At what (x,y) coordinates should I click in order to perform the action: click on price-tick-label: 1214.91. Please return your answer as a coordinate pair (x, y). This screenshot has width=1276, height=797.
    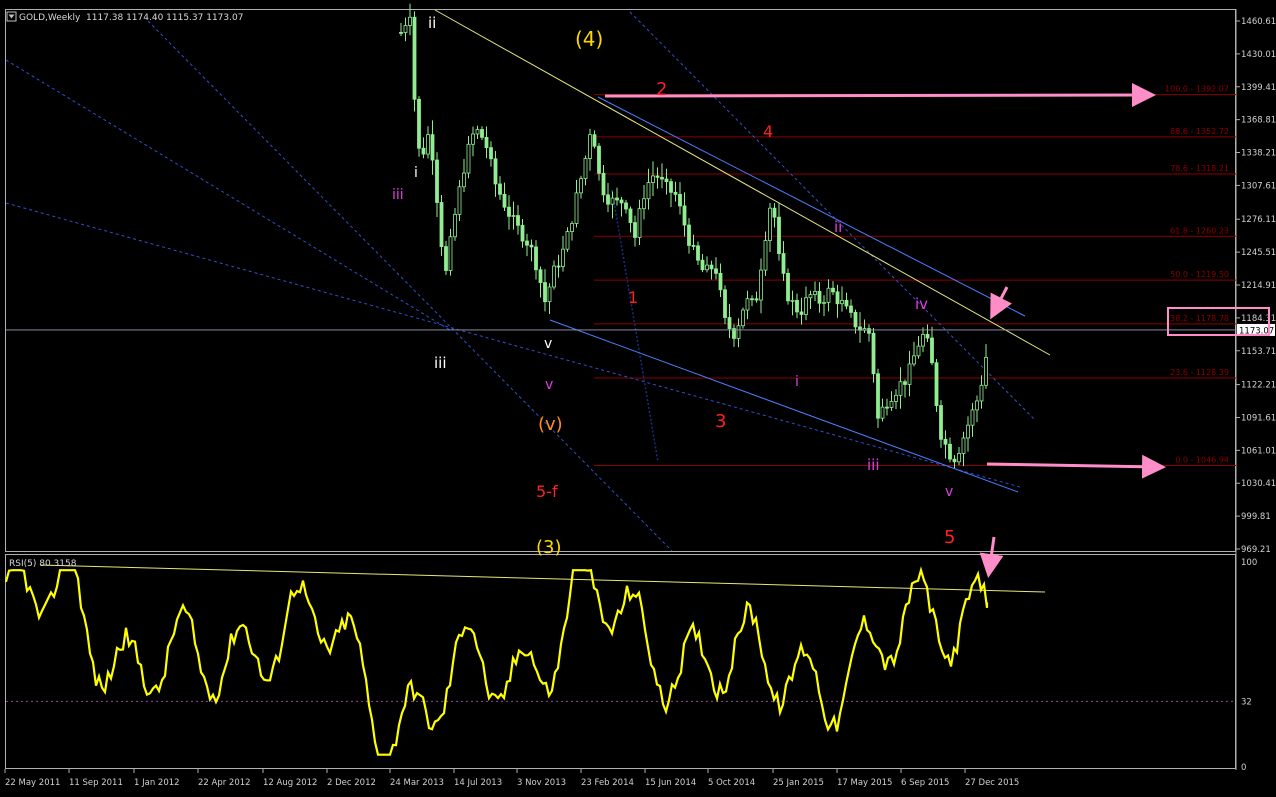
    Looking at the image, I should click on (1258, 286).